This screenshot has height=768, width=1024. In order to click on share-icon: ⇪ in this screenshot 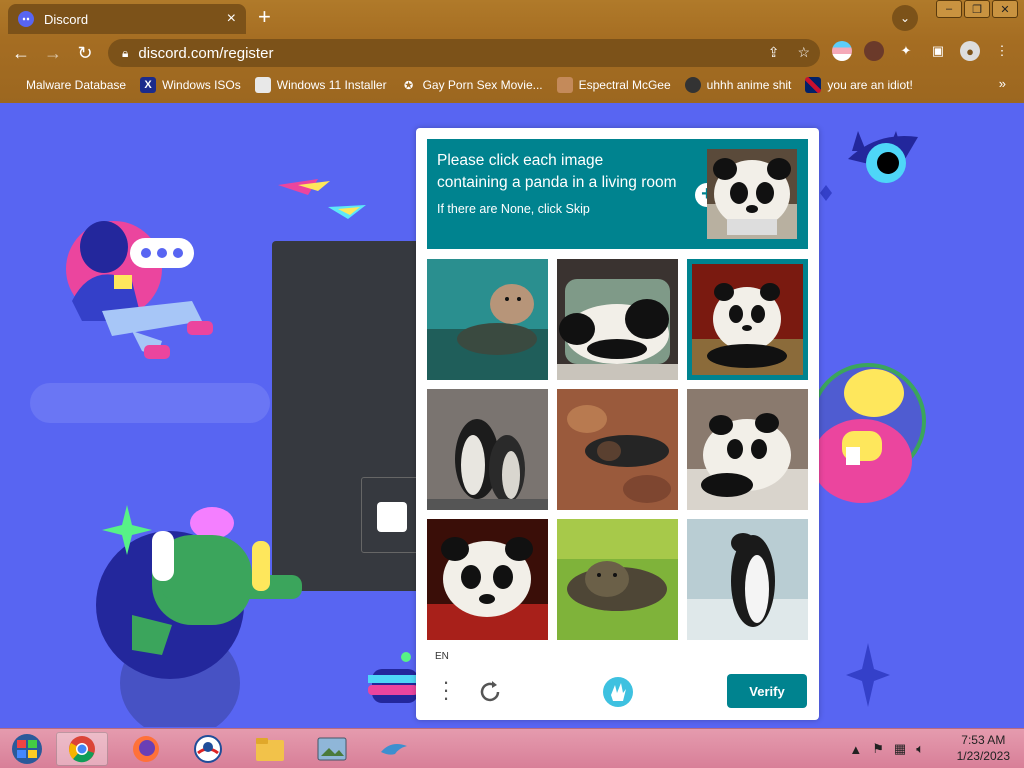, I will do `click(774, 52)`.